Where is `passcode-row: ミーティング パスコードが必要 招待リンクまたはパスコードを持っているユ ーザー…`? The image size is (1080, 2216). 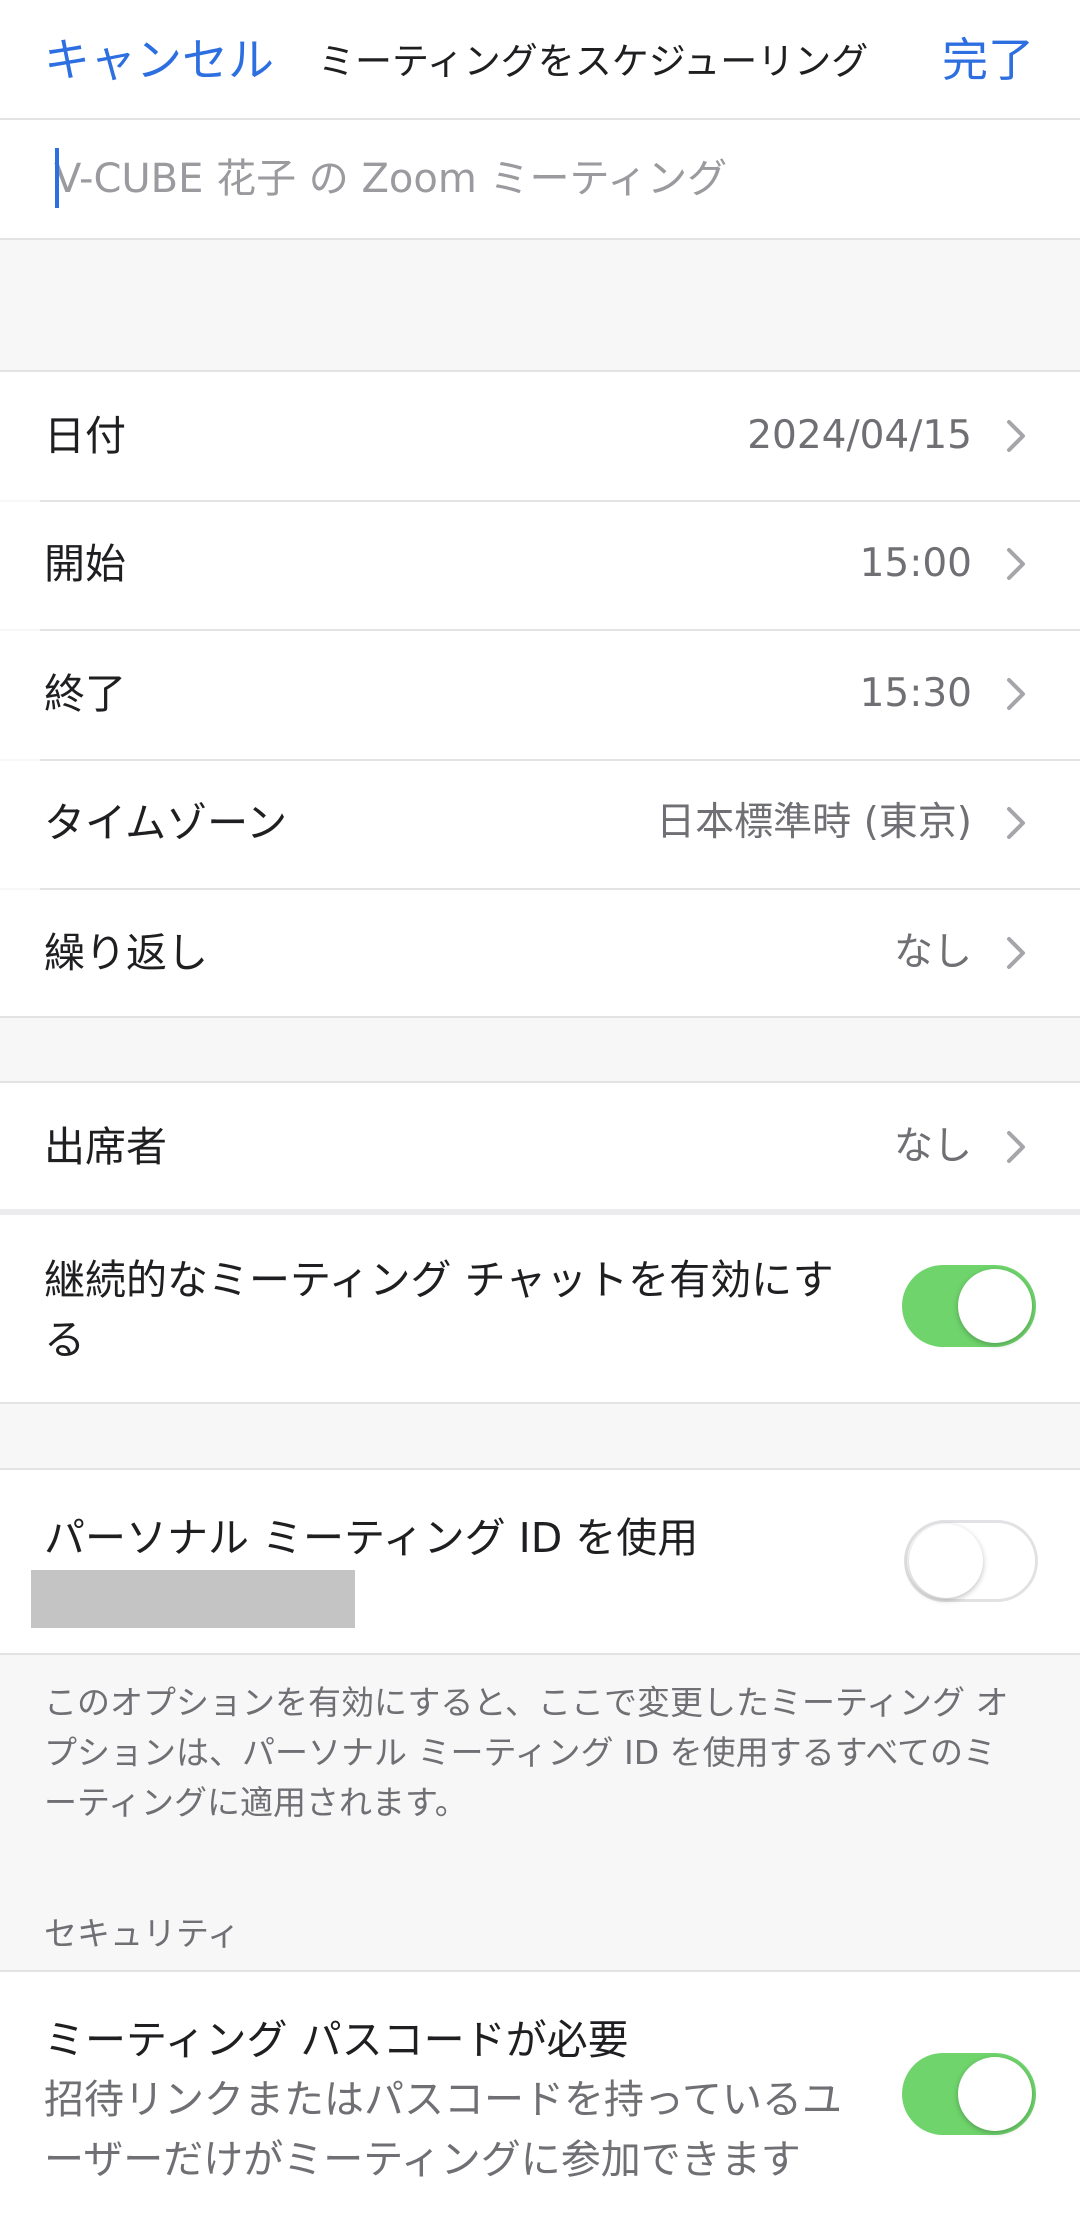 passcode-row: ミーティング パスコードが必要 招待リンクまたはパスコードを持っているユ ーザー… is located at coordinates (540, 2094).